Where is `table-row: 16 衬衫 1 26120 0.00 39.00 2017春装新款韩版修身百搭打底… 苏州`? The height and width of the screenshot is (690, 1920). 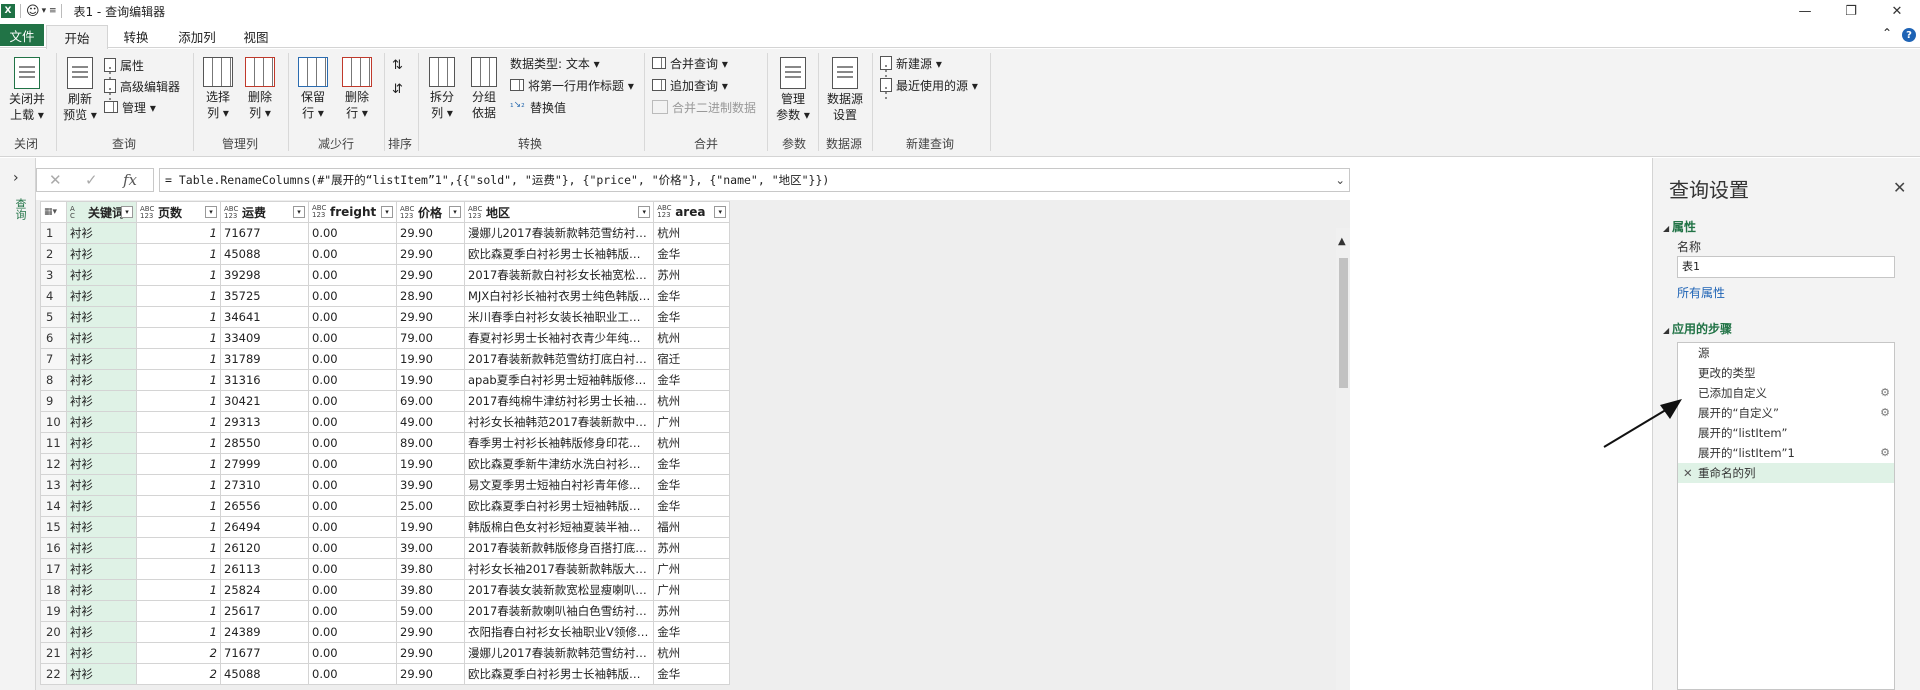
table-row: 16 衬衫 1 26120 0.00 39.00 2017春装新款韩版修身百搭打底… 苏州 is located at coordinates (385, 548).